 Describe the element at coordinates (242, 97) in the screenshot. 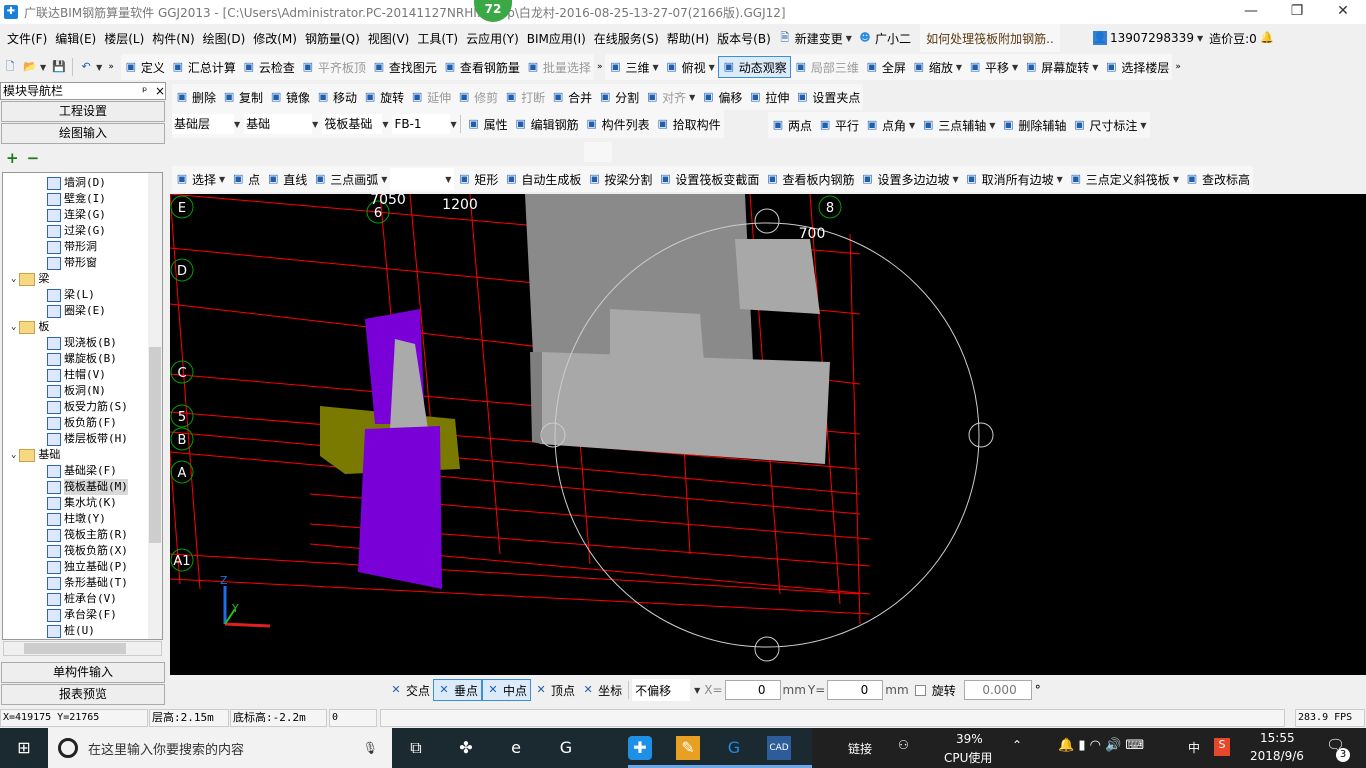

I see `copy-button: ▣ 复制` at that location.